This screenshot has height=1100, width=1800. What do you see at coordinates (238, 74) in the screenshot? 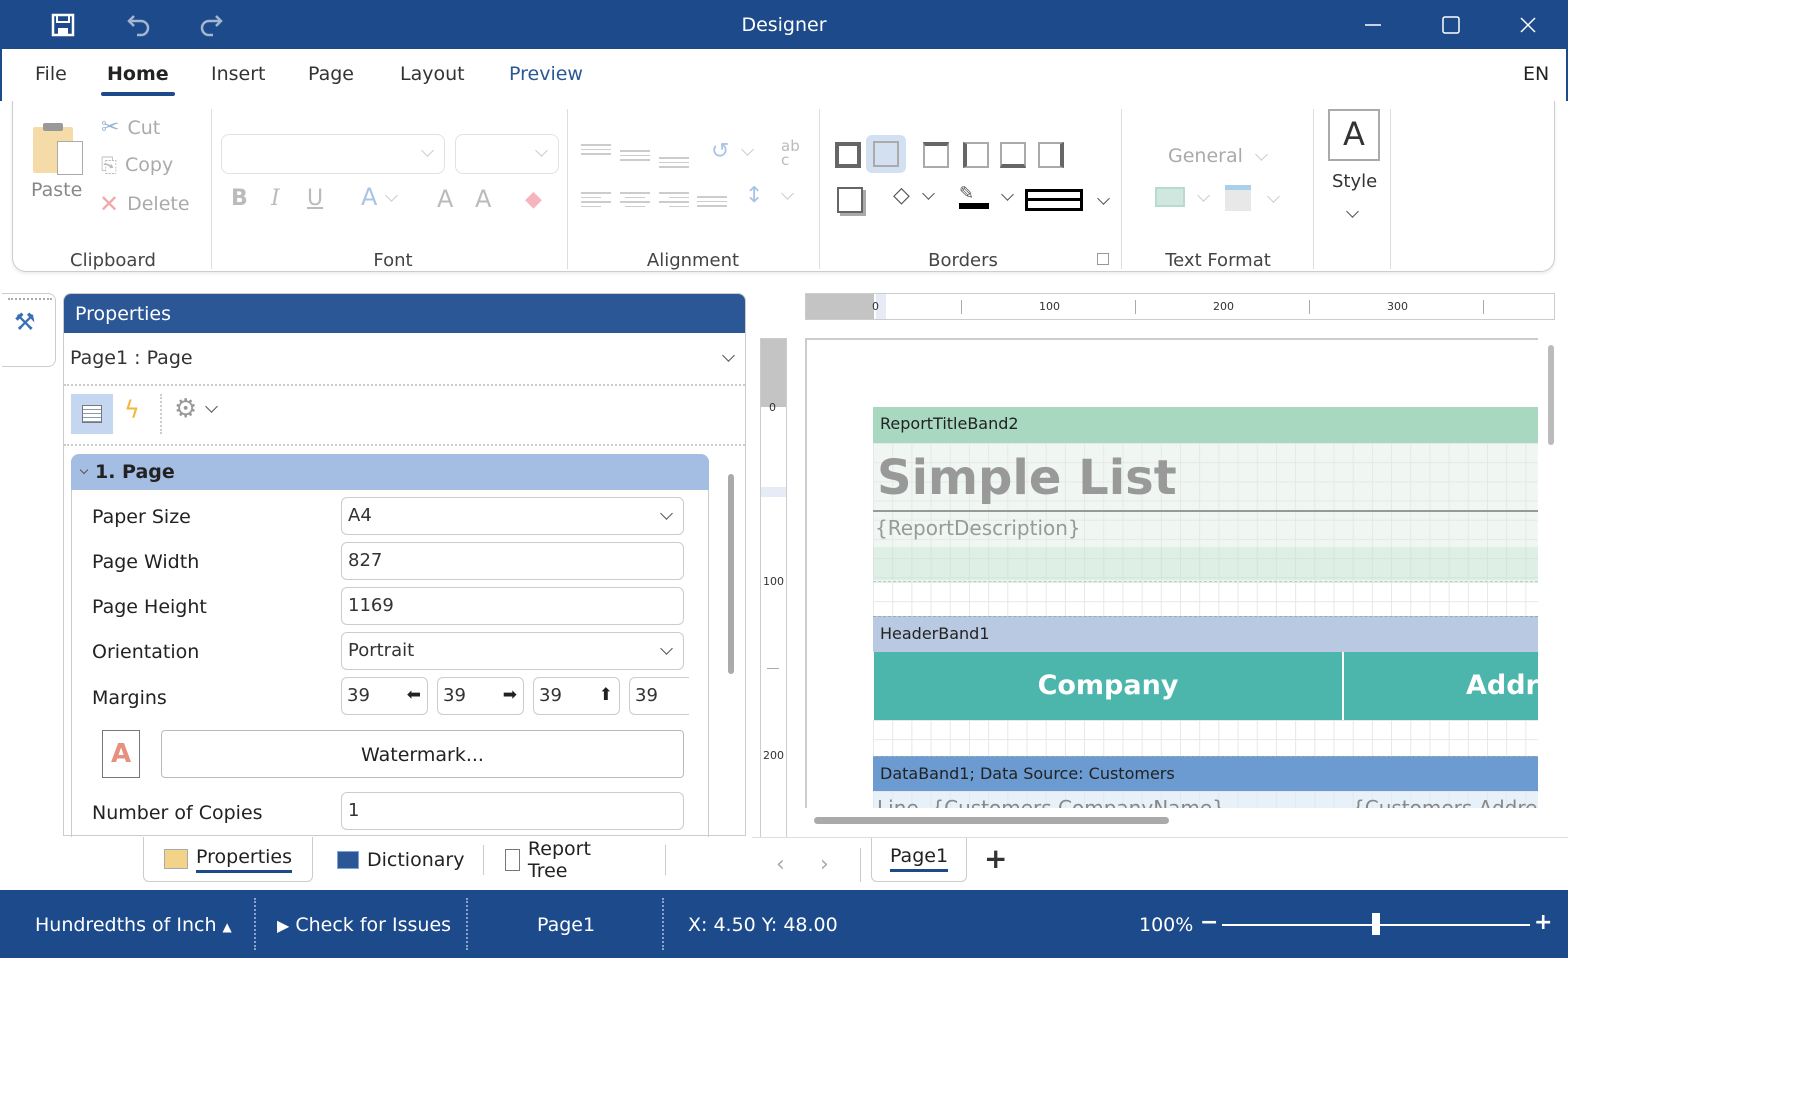
I see `menu-insert: Insert` at bounding box center [238, 74].